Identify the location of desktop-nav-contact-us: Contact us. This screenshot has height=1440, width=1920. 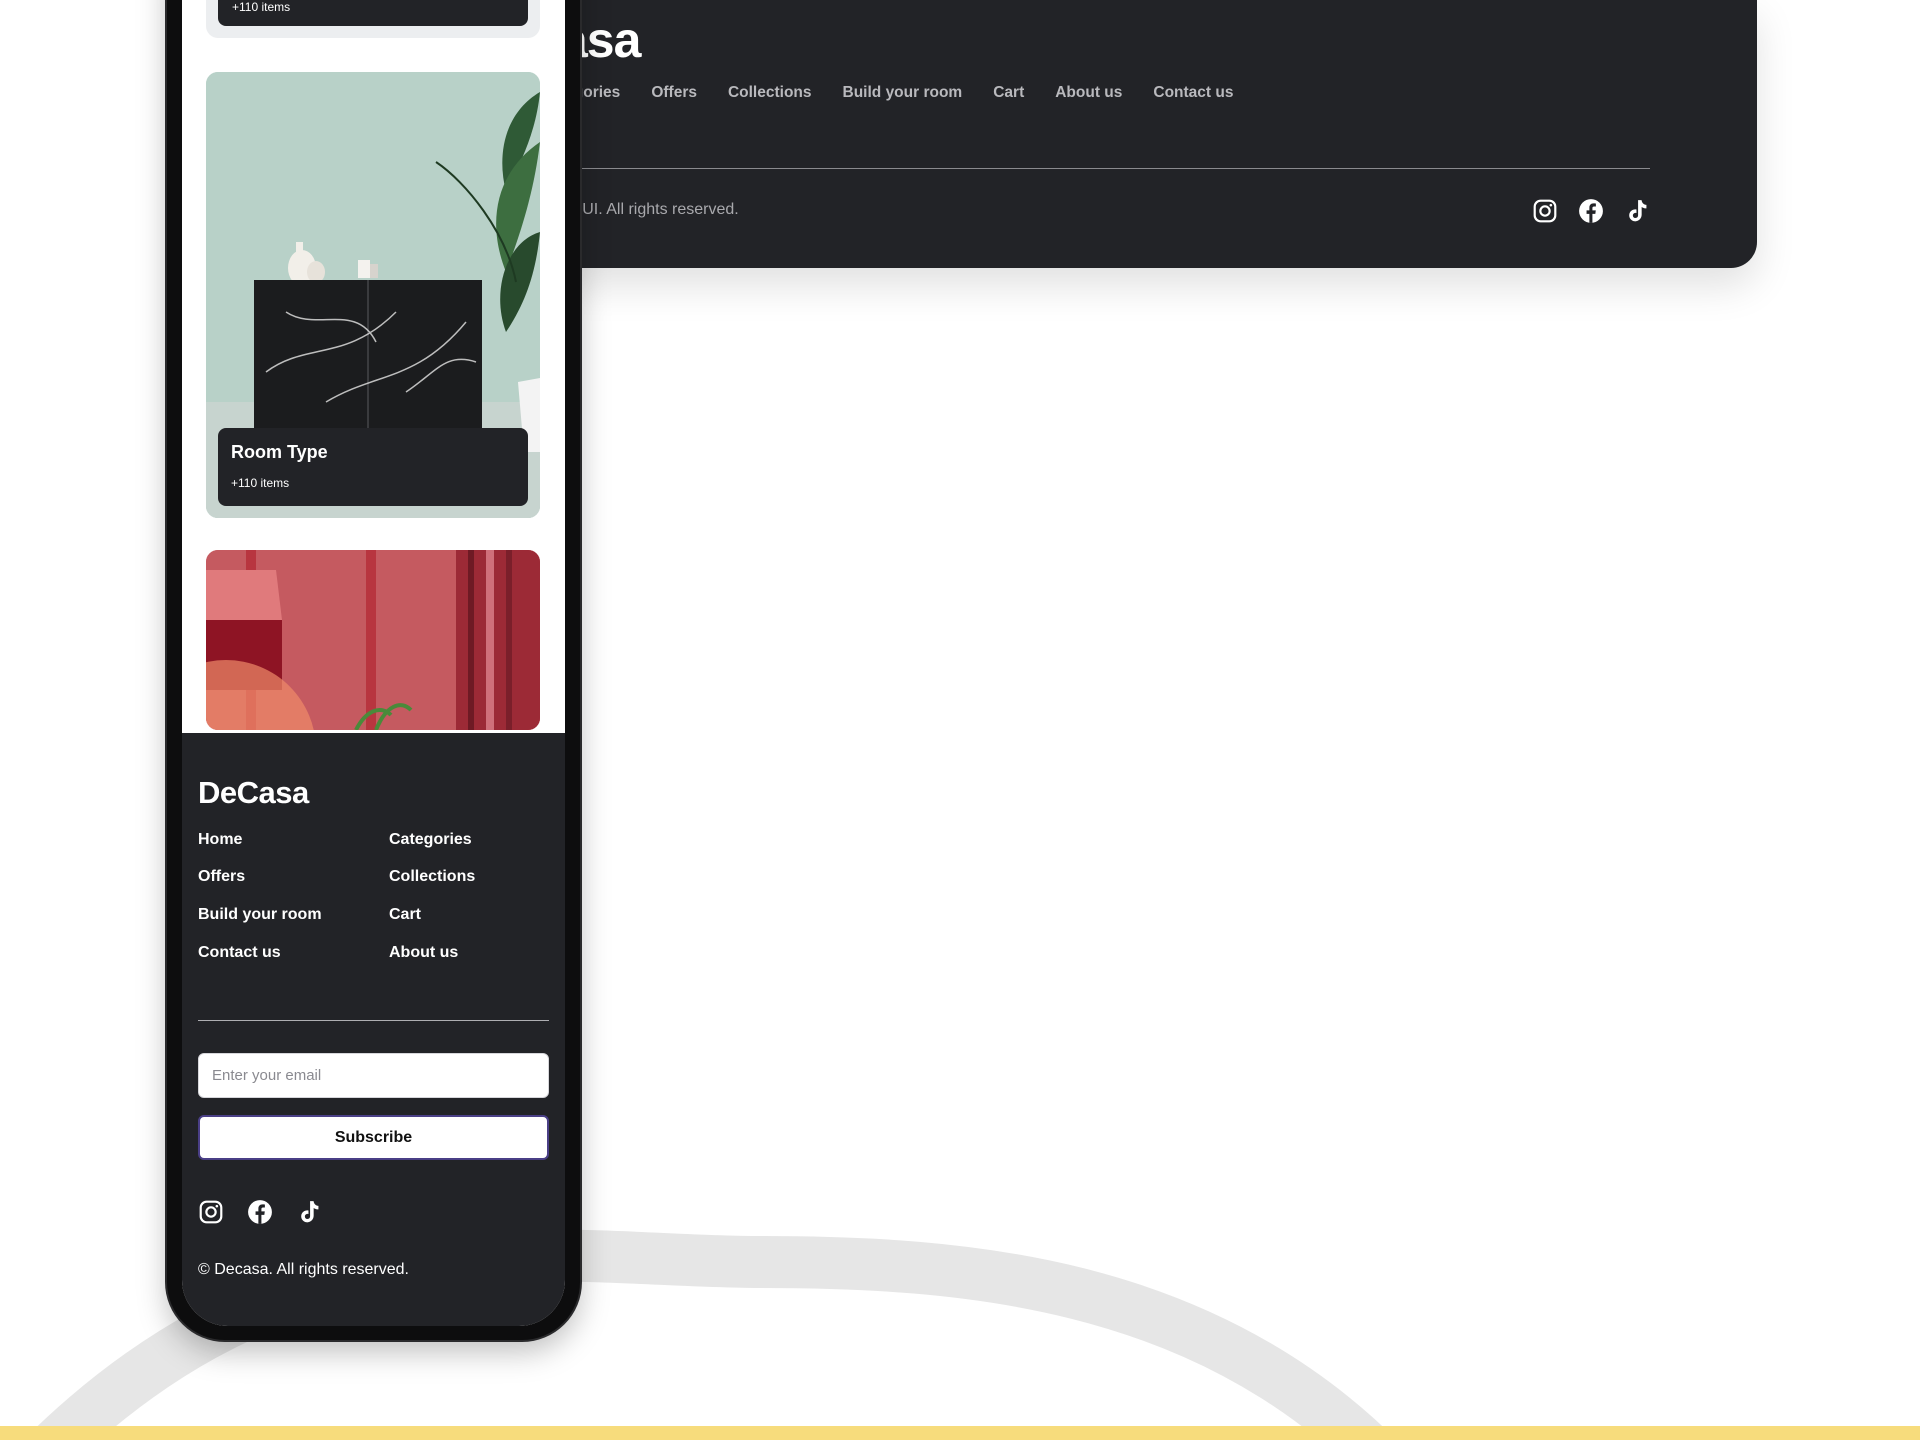
(1193, 93).